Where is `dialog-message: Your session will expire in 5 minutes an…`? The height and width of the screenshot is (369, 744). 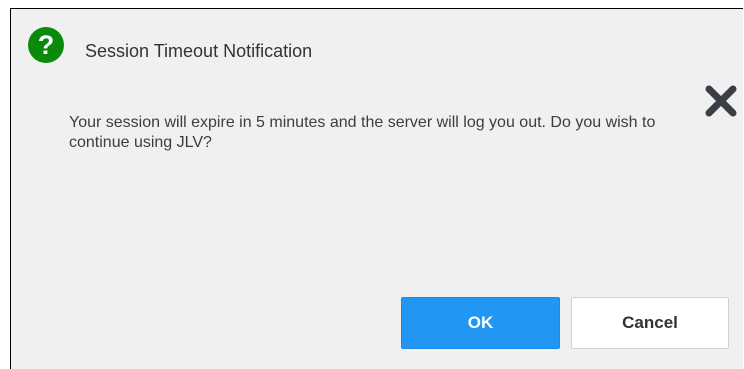
dialog-message: Your session will expire in 5 minutes an… is located at coordinates (362, 132).